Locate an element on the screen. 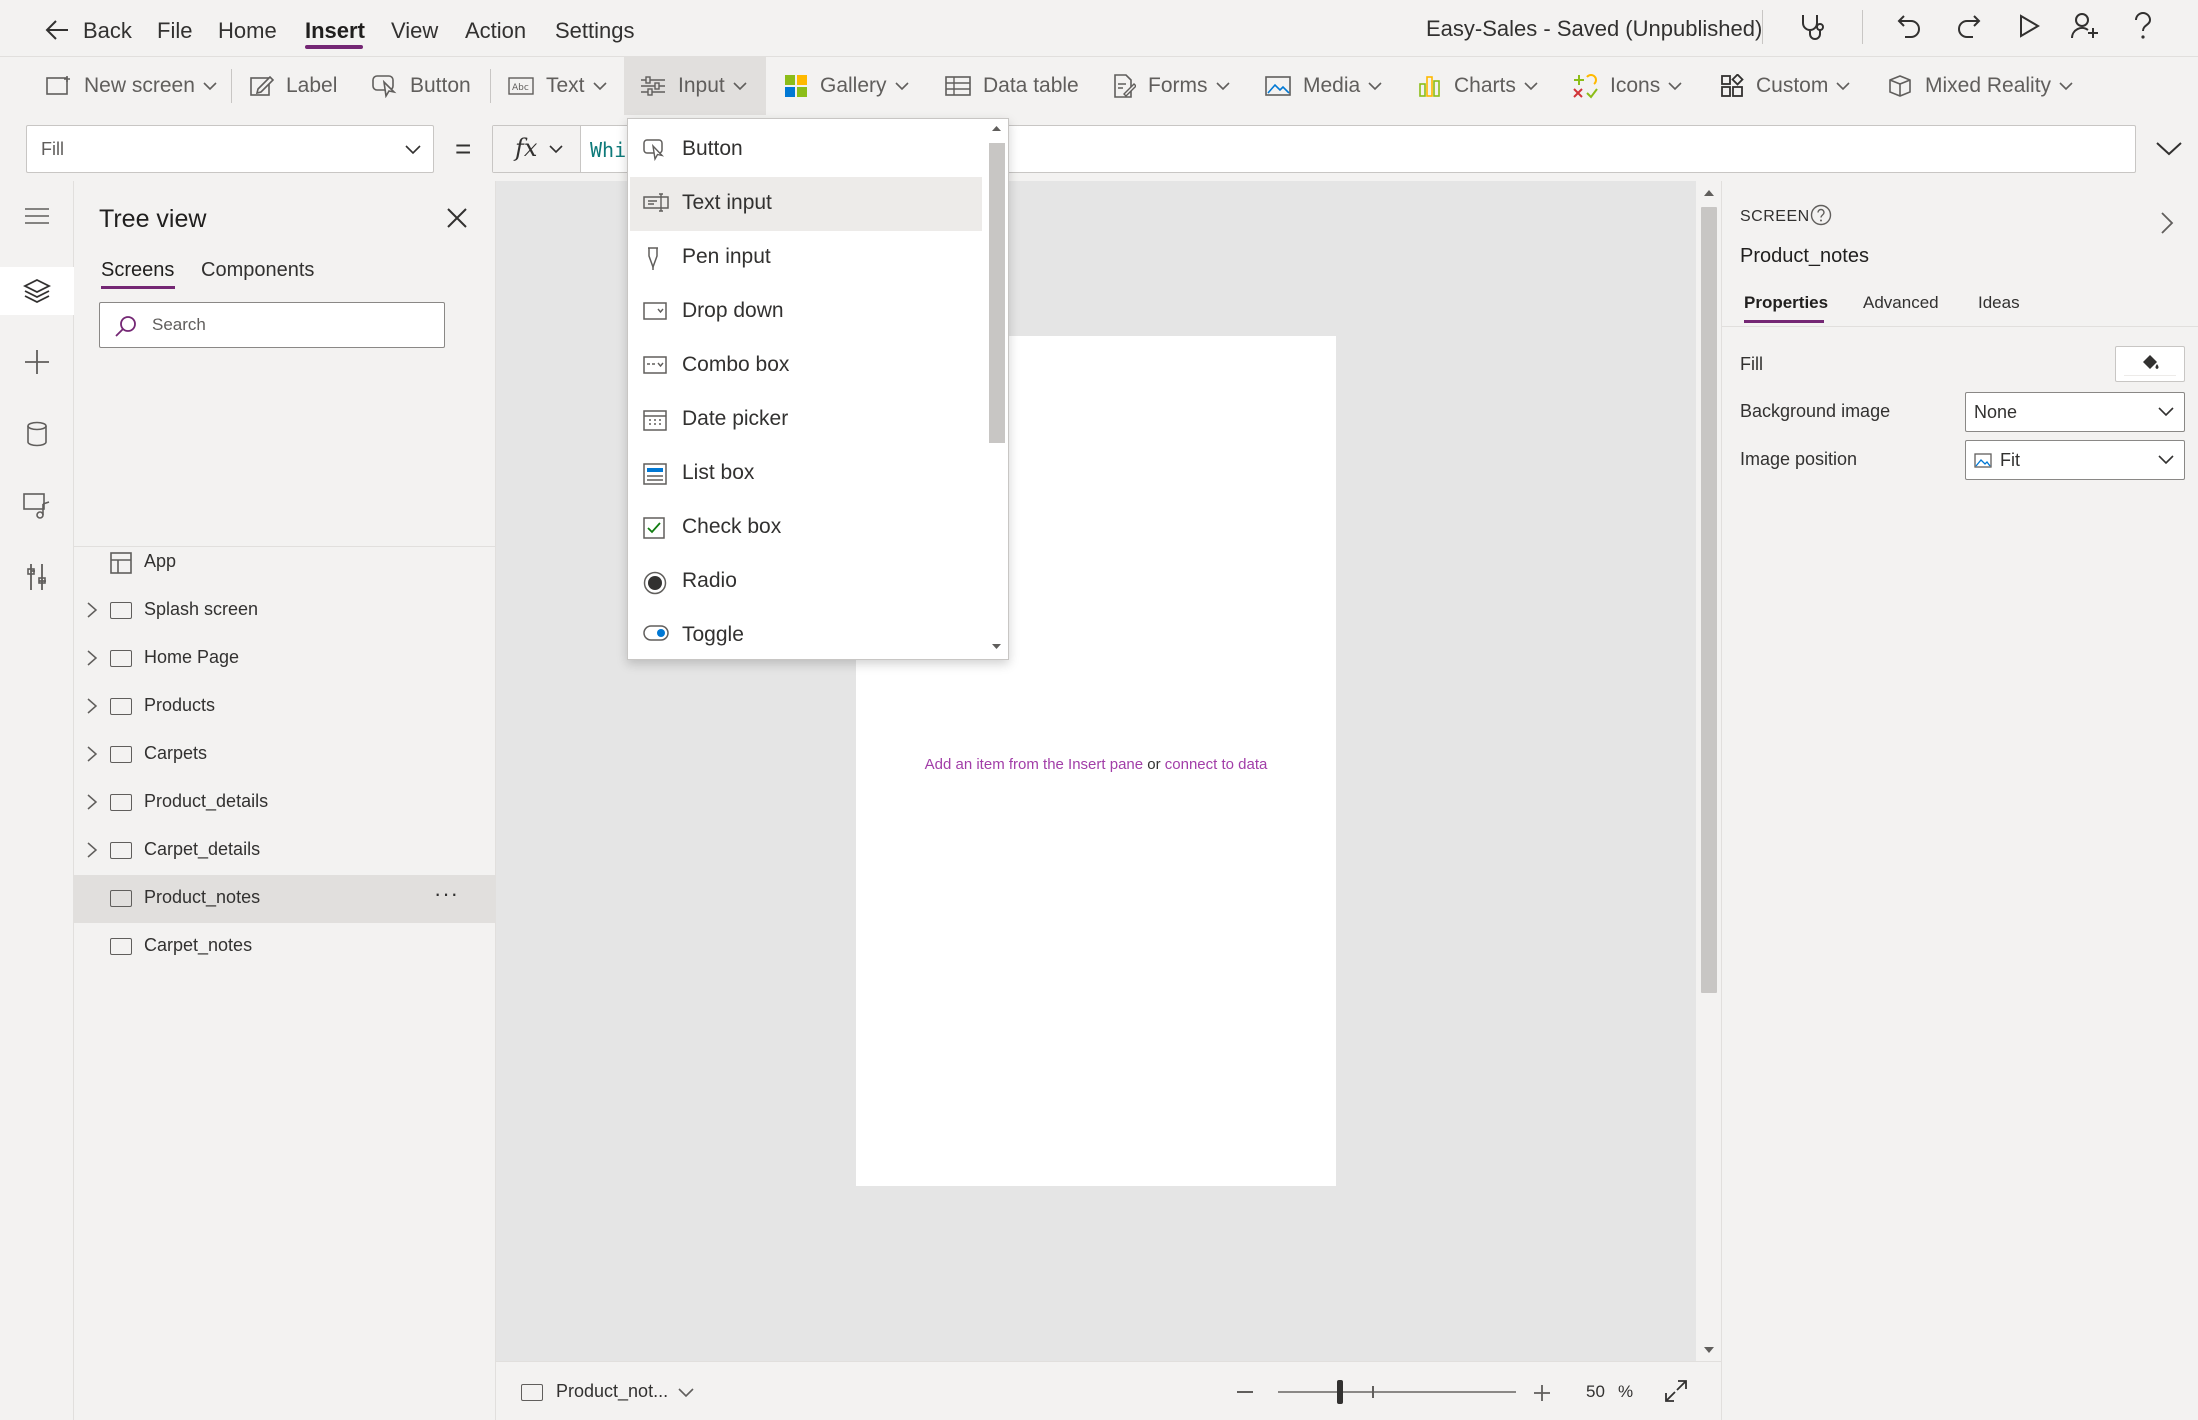 This screenshot has width=2198, height=1420. gallery-button: Gallery is located at coordinates (846, 86).